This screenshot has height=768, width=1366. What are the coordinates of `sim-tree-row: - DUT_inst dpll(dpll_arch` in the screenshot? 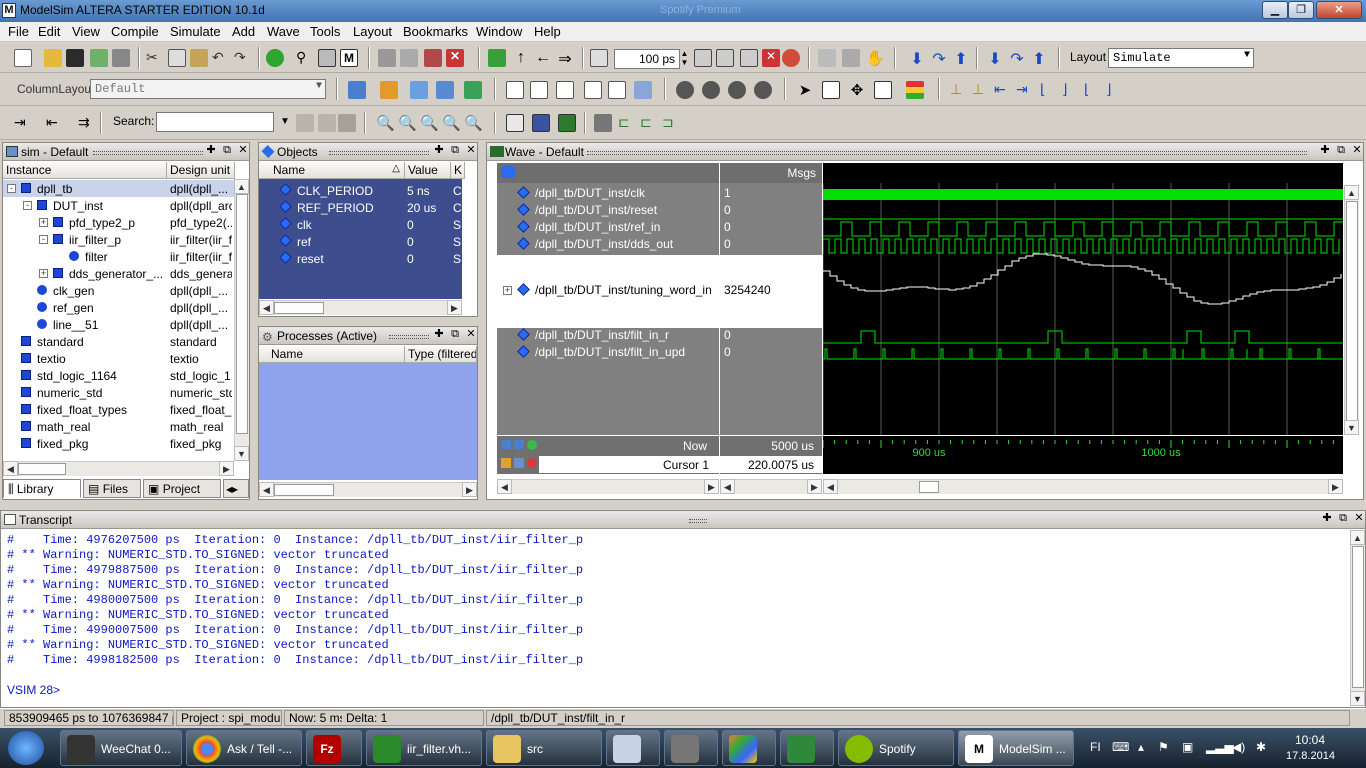 It's located at (118, 205).